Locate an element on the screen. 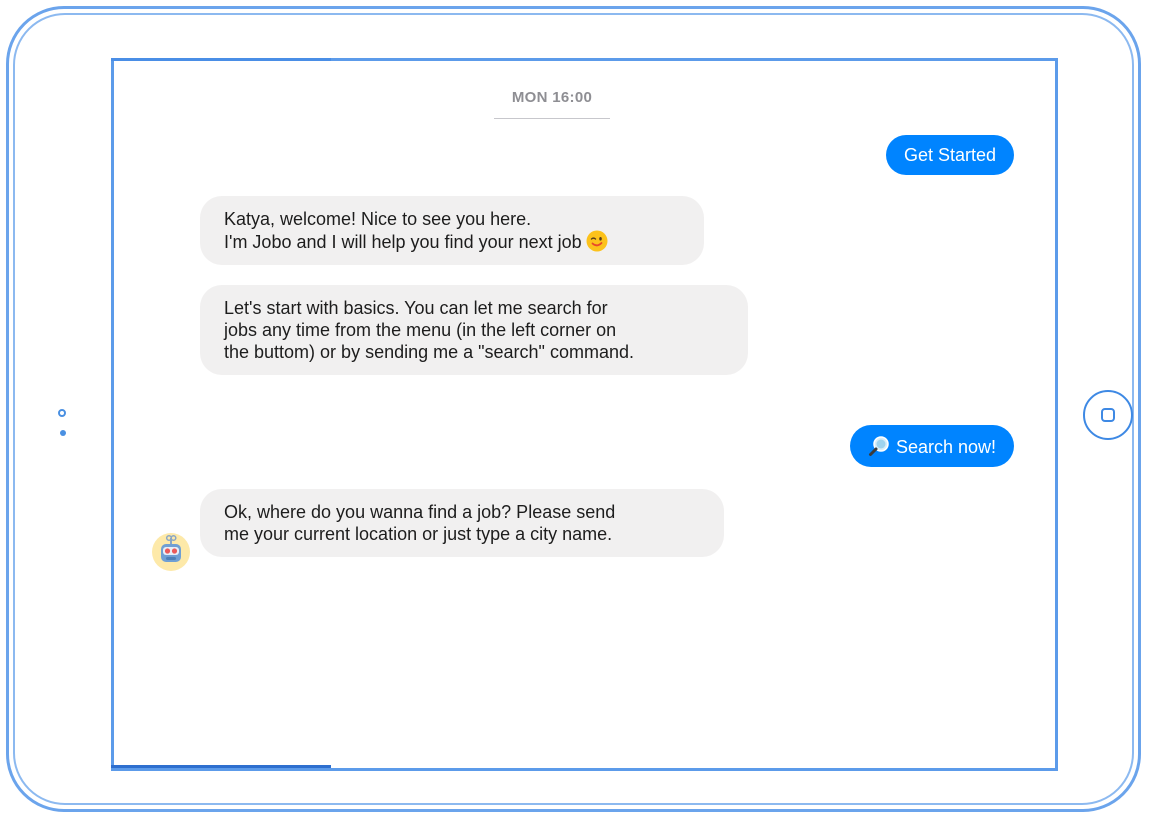 The height and width of the screenshot is (822, 1151). screen-edge-accent-bottom is located at coordinates (221, 766).